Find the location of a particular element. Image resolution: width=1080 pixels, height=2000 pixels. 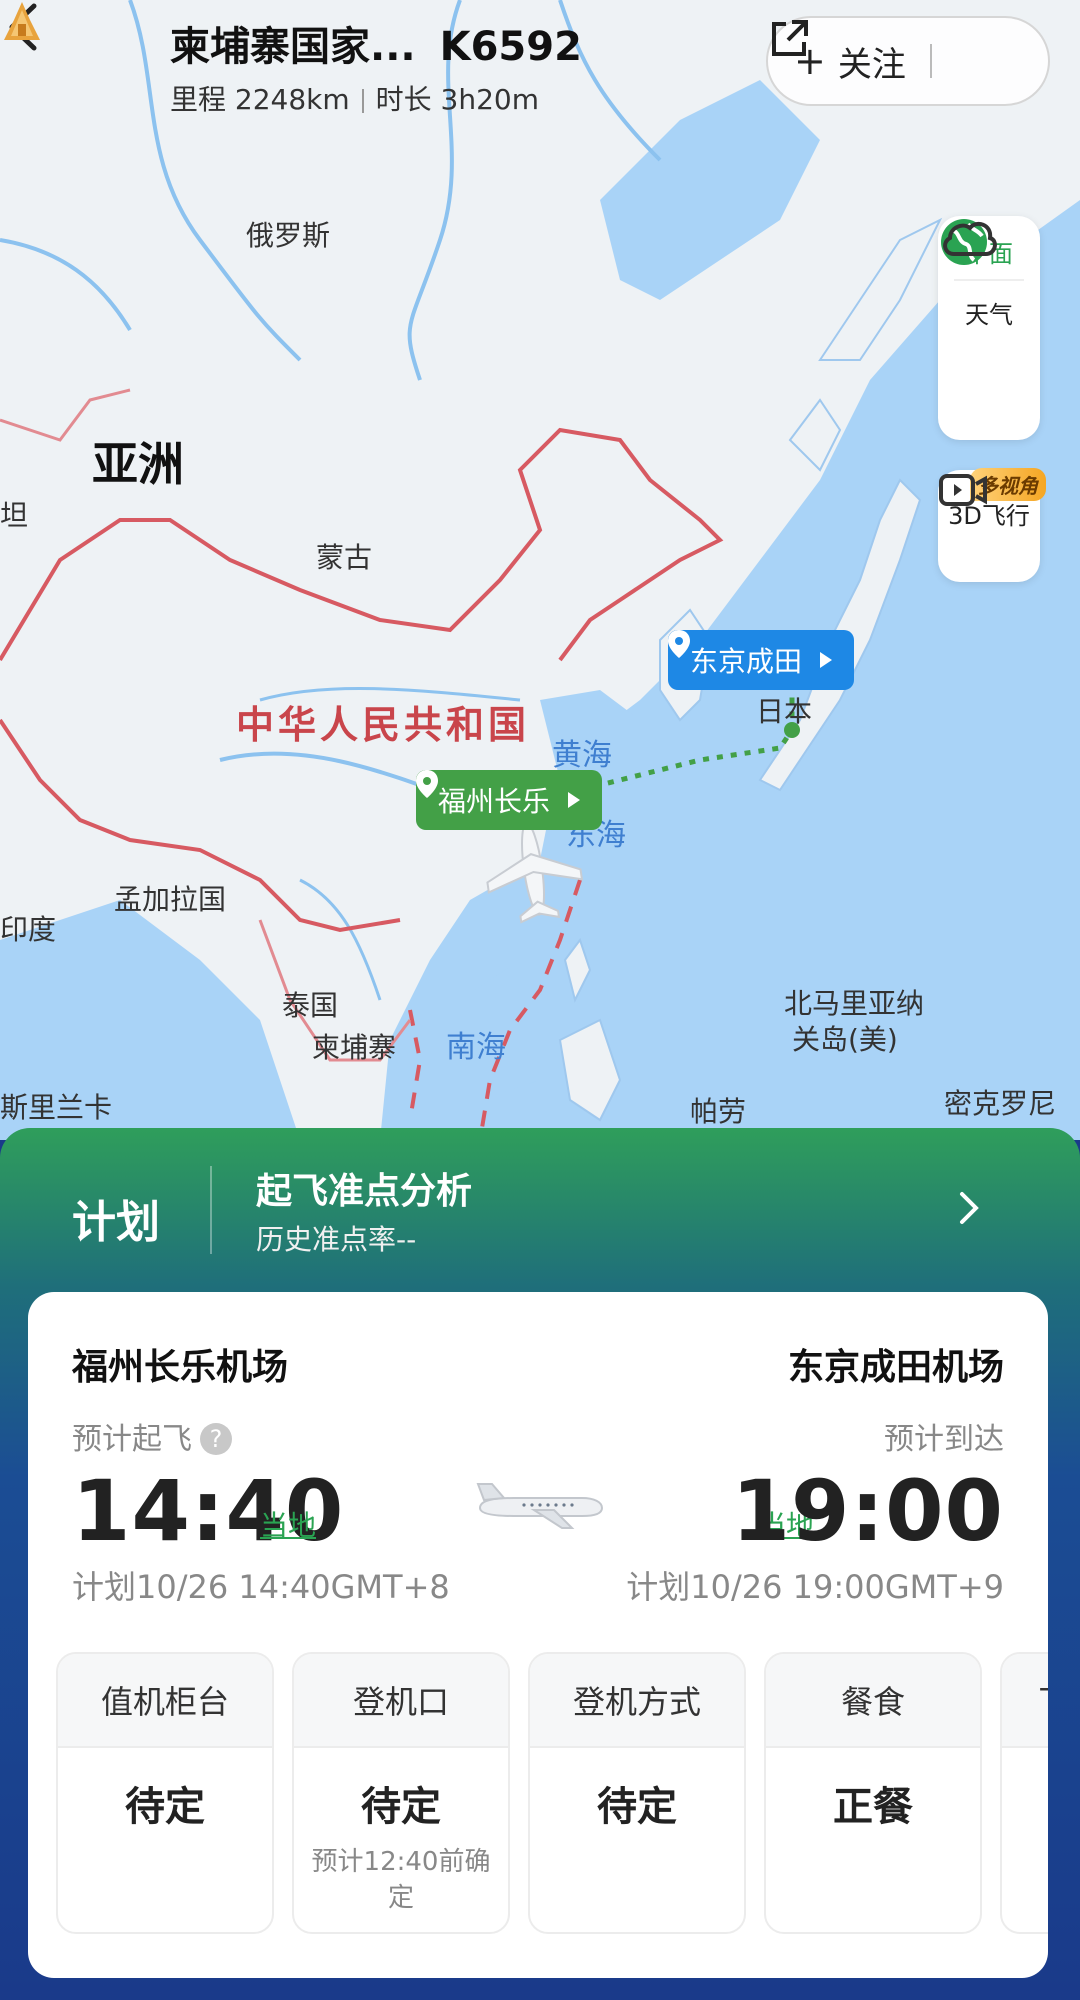

map-label-yellow-sea: 黄海 is located at coordinates (582, 755).